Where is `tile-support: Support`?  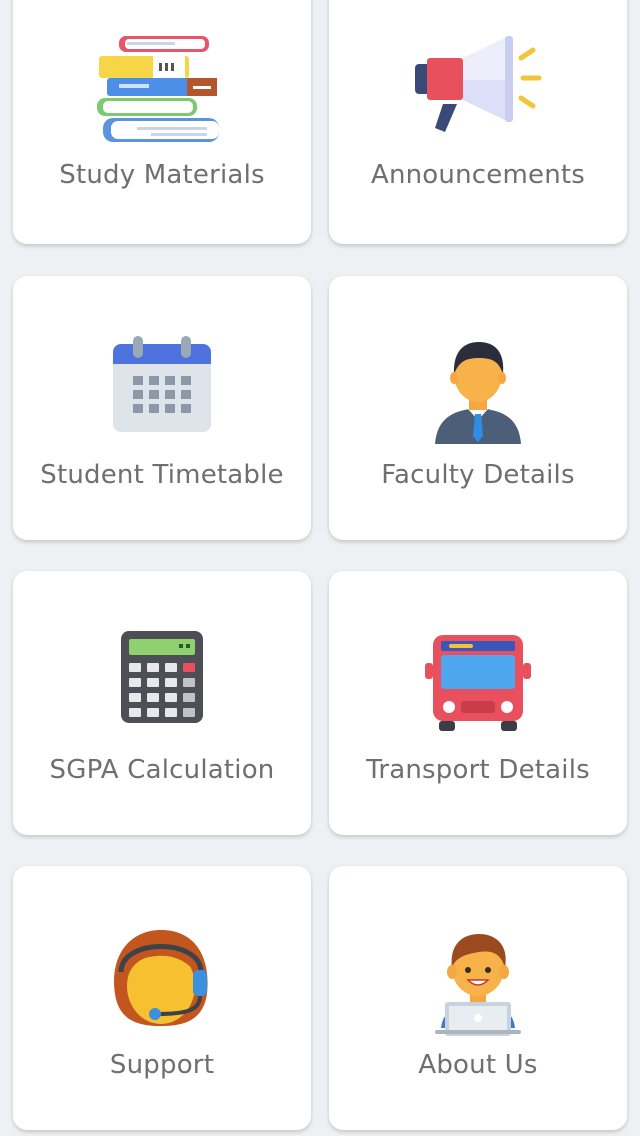
tile-support: Support is located at coordinates (162, 998).